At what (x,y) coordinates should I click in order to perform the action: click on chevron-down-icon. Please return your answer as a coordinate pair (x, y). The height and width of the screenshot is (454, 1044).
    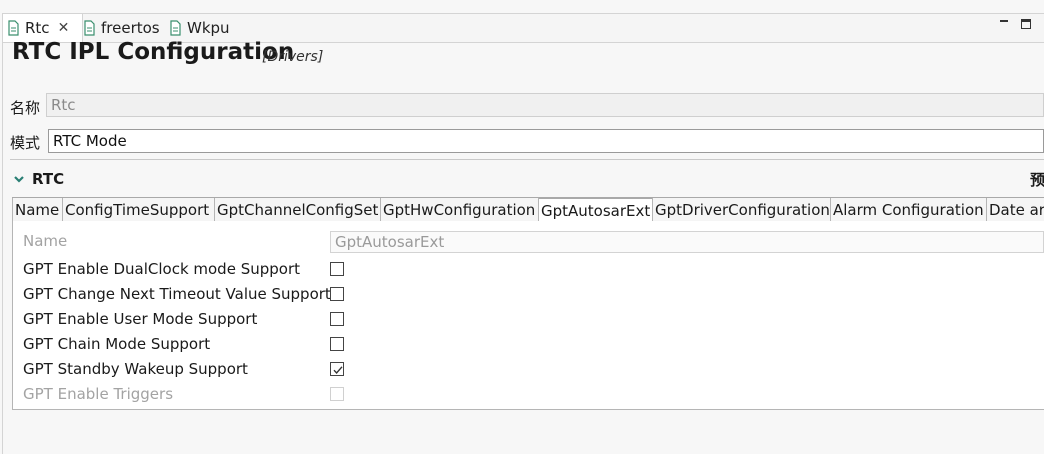
    Looking at the image, I should click on (19, 179).